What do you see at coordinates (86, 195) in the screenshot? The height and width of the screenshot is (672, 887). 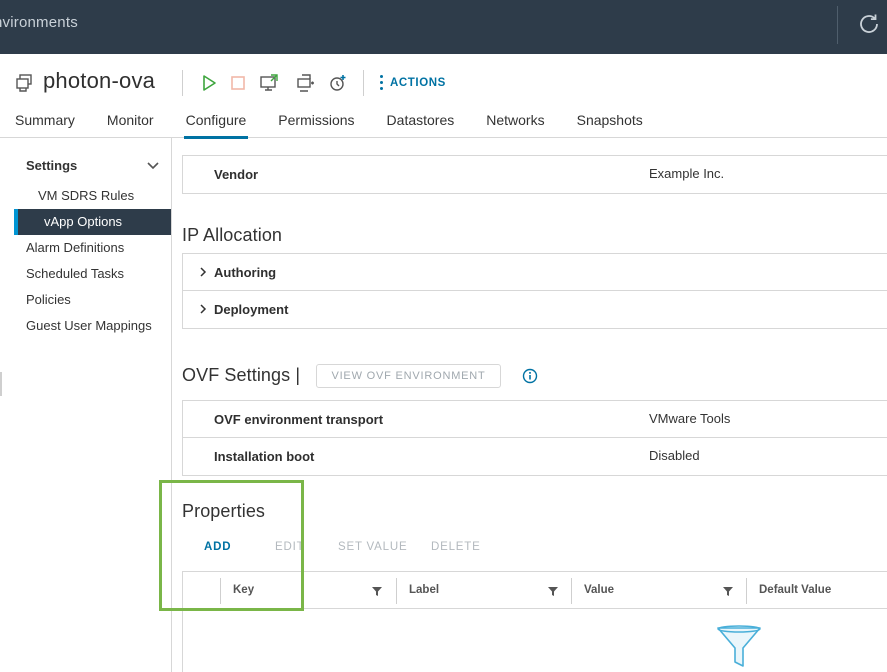 I see `sidebar-item-vm-sdrs-rules: VM SDRS Rules` at bounding box center [86, 195].